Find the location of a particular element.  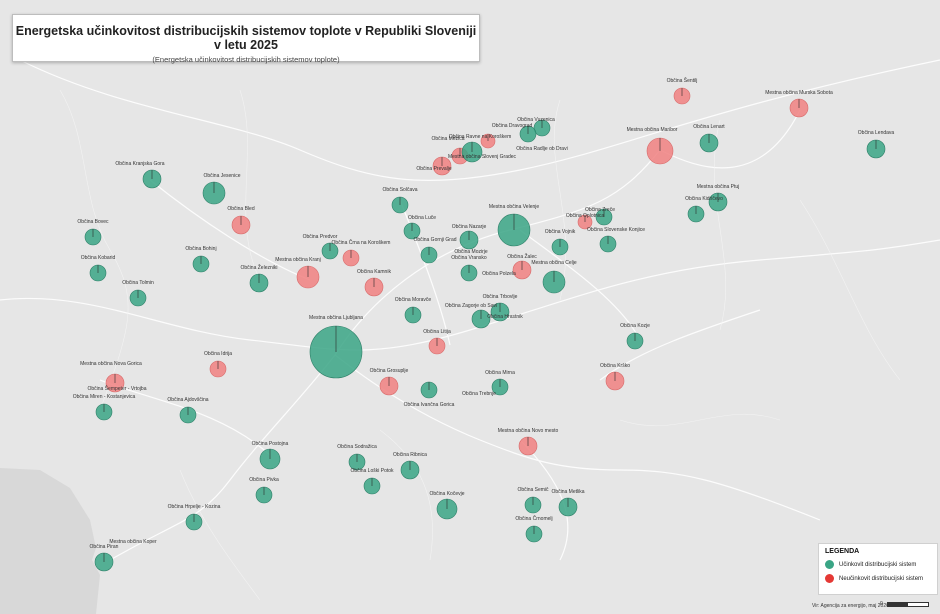

marker-label: Občina Šentilj is located at coordinates (682, 80).